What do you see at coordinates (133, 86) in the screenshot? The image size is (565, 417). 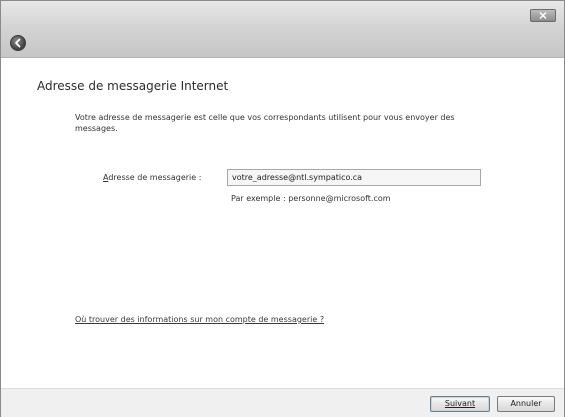 I see `page-title: Adresse de messagerie Internet` at bounding box center [133, 86].